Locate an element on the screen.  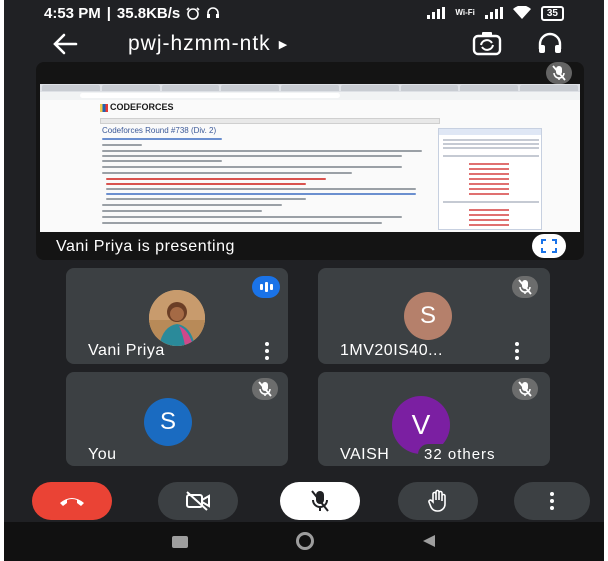
caret-right-icon: ▶ is located at coordinates (283, 44).